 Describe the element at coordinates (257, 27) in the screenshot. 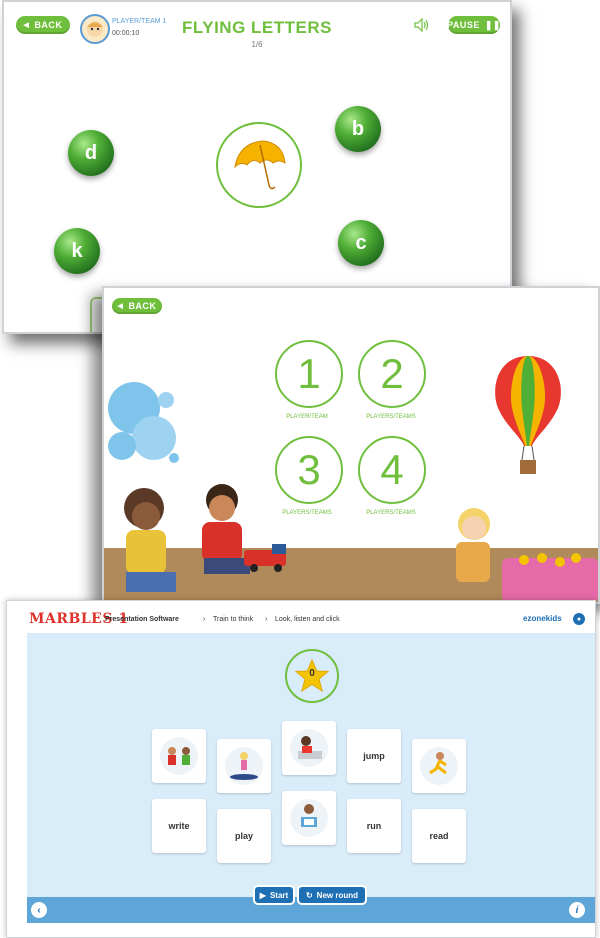

I see `page-title: FLYING LETTERS` at that location.